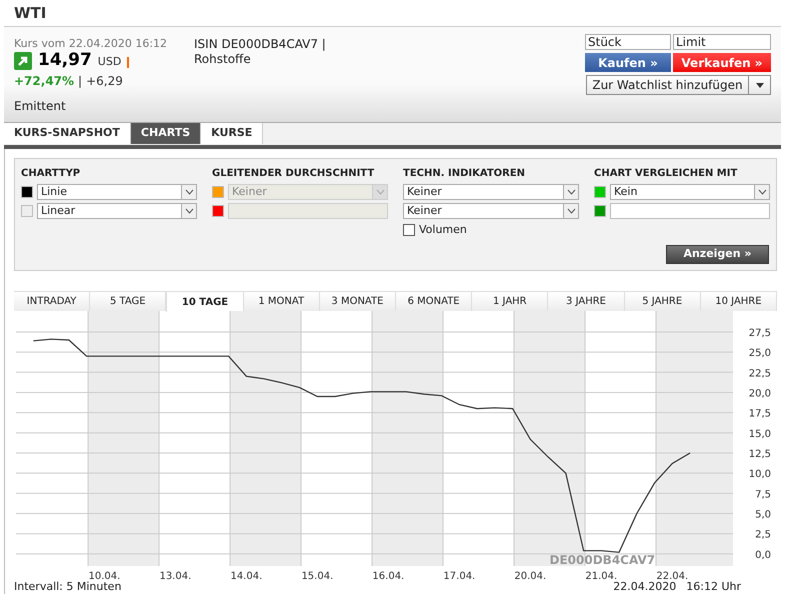 This screenshot has height=612, width=785. I want to click on y-tick-label: 2,5, so click(763, 535).